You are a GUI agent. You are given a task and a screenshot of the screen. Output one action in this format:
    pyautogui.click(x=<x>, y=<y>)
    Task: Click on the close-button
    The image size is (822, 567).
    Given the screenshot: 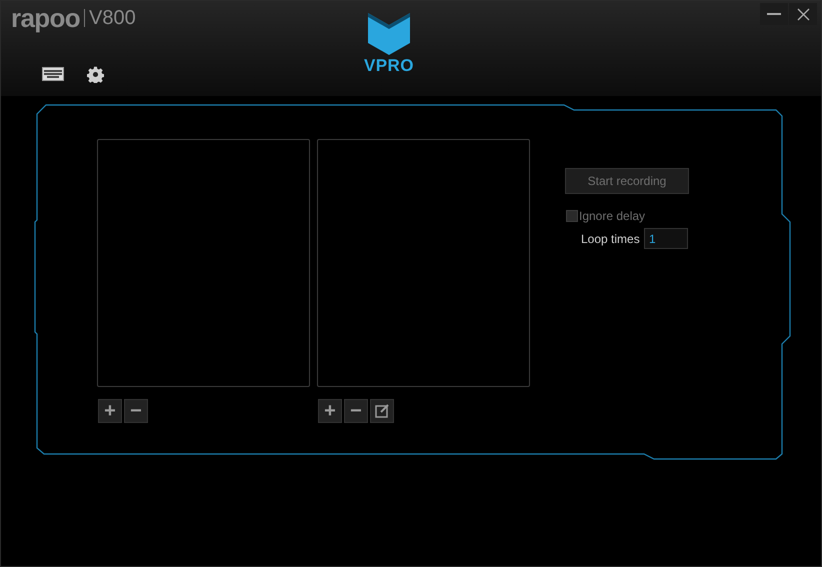 What is the action you would take?
    pyautogui.click(x=803, y=14)
    